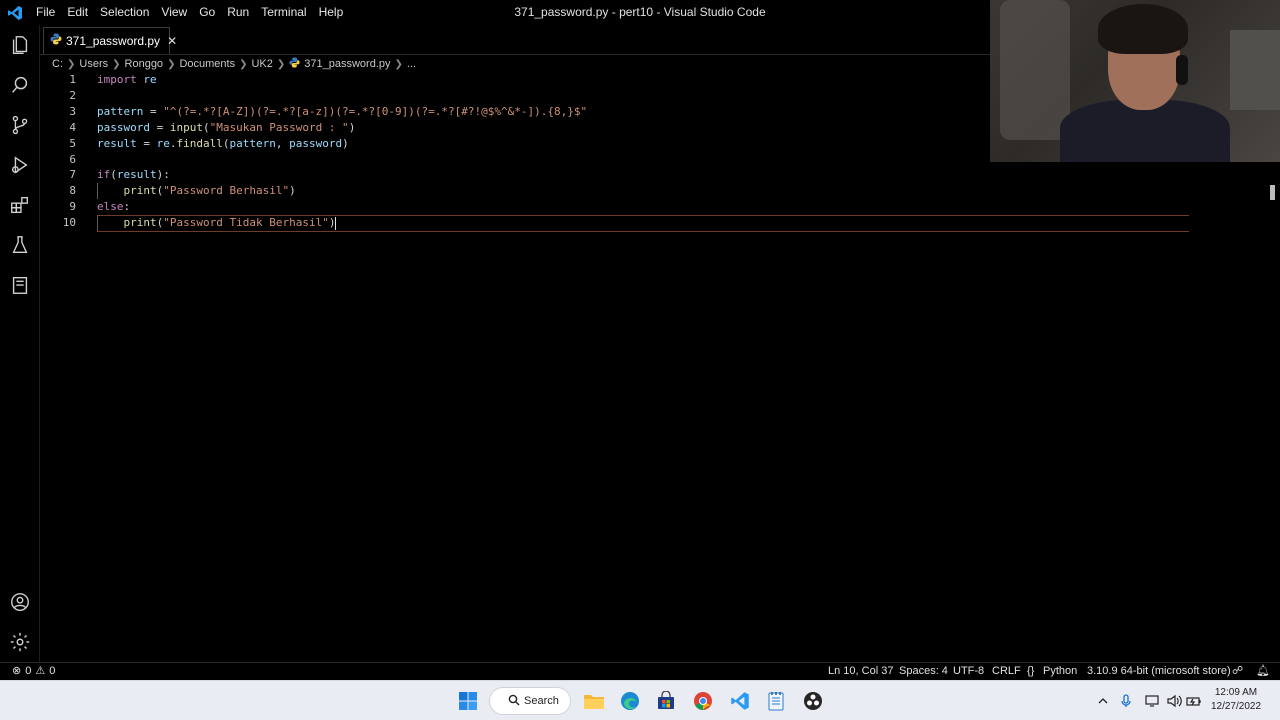  Describe the element at coordinates (72, 207) in the screenshot. I see `line-number: 9` at that location.